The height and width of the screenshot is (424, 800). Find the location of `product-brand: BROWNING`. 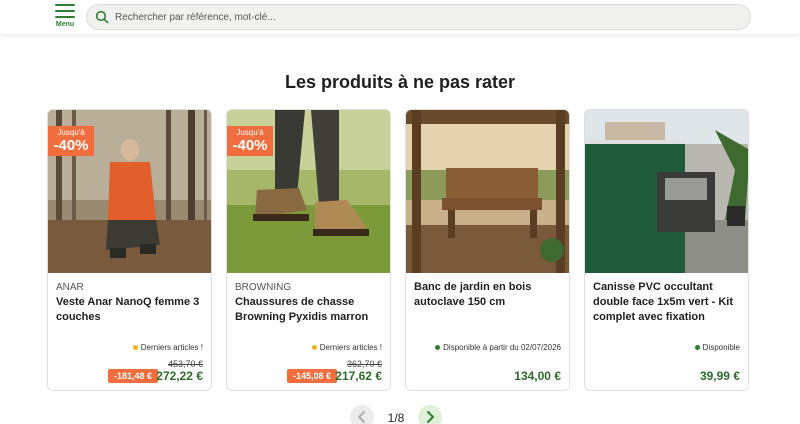

product-brand: BROWNING is located at coordinates (263, 287).